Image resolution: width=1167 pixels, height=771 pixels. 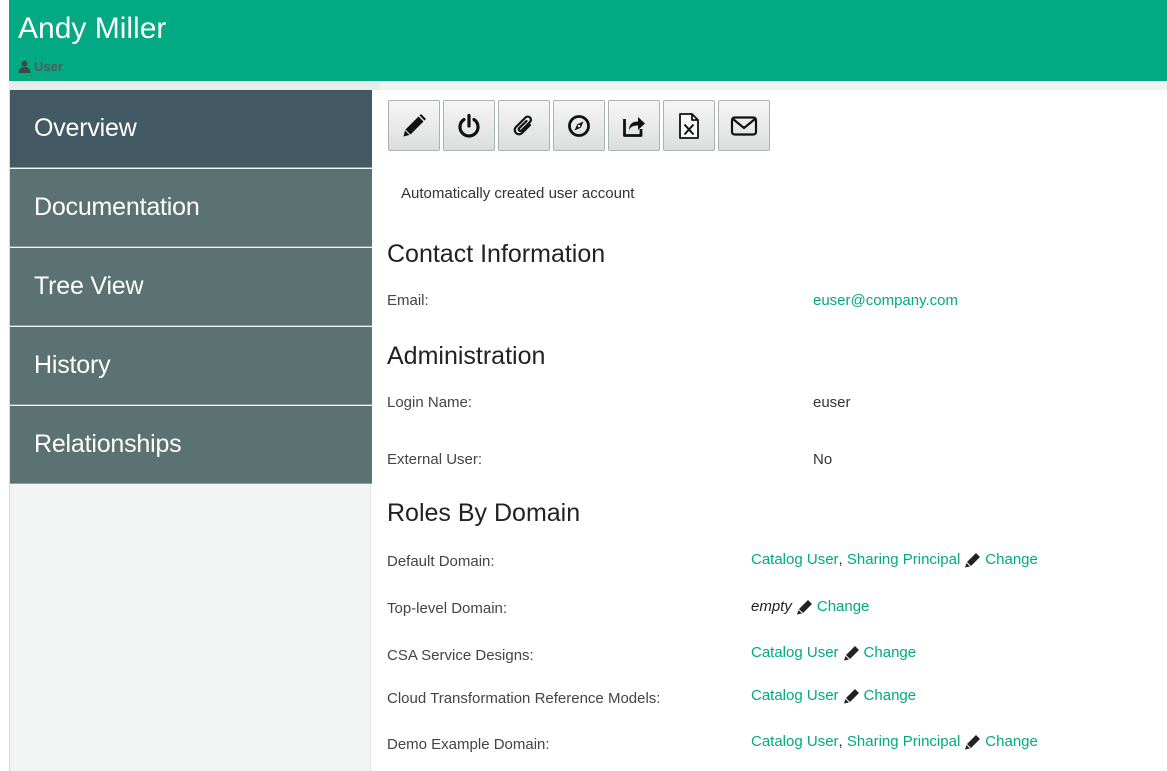 I want to click on header-divider, so click(x=588, y=85).